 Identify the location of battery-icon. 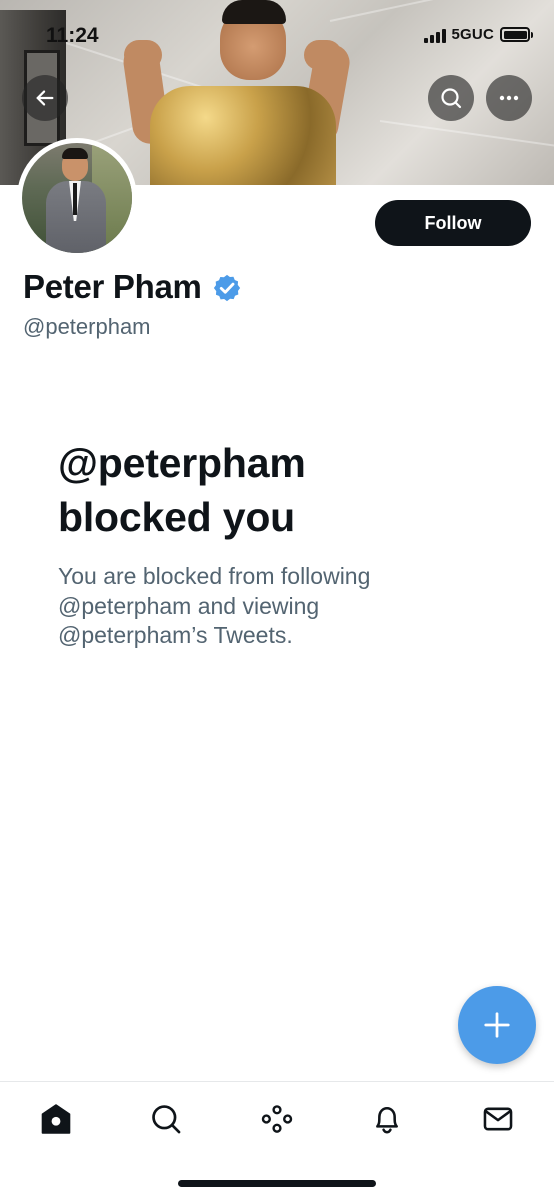
(516, 34).